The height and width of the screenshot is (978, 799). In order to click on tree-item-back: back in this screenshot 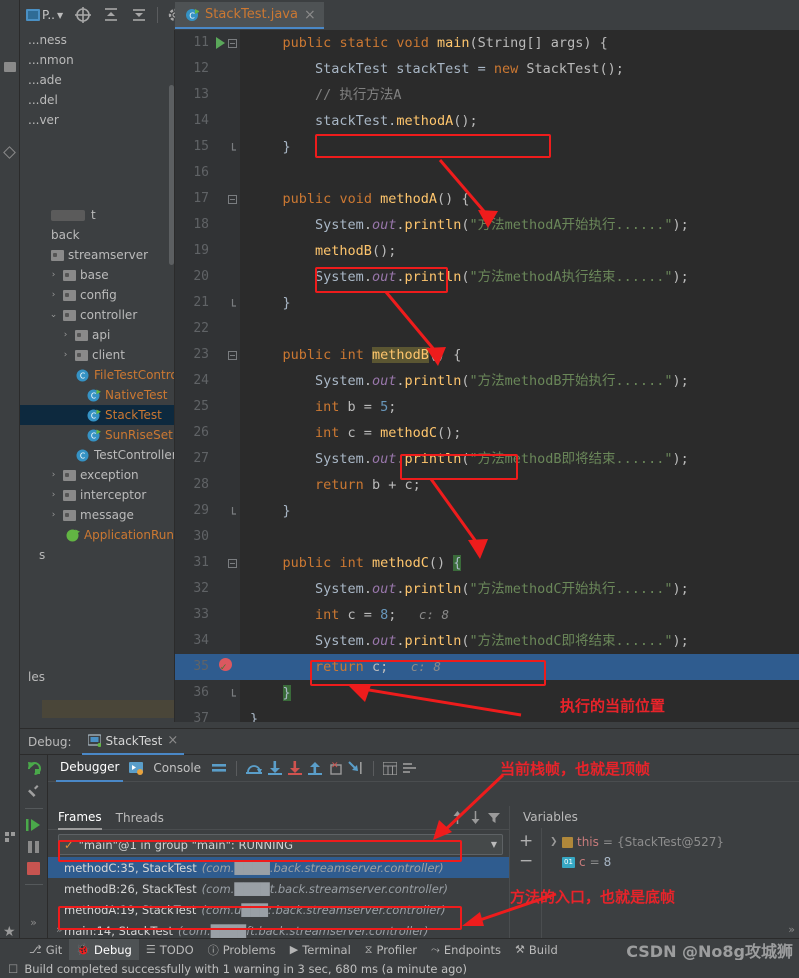, I will do `click(97, 235)`.